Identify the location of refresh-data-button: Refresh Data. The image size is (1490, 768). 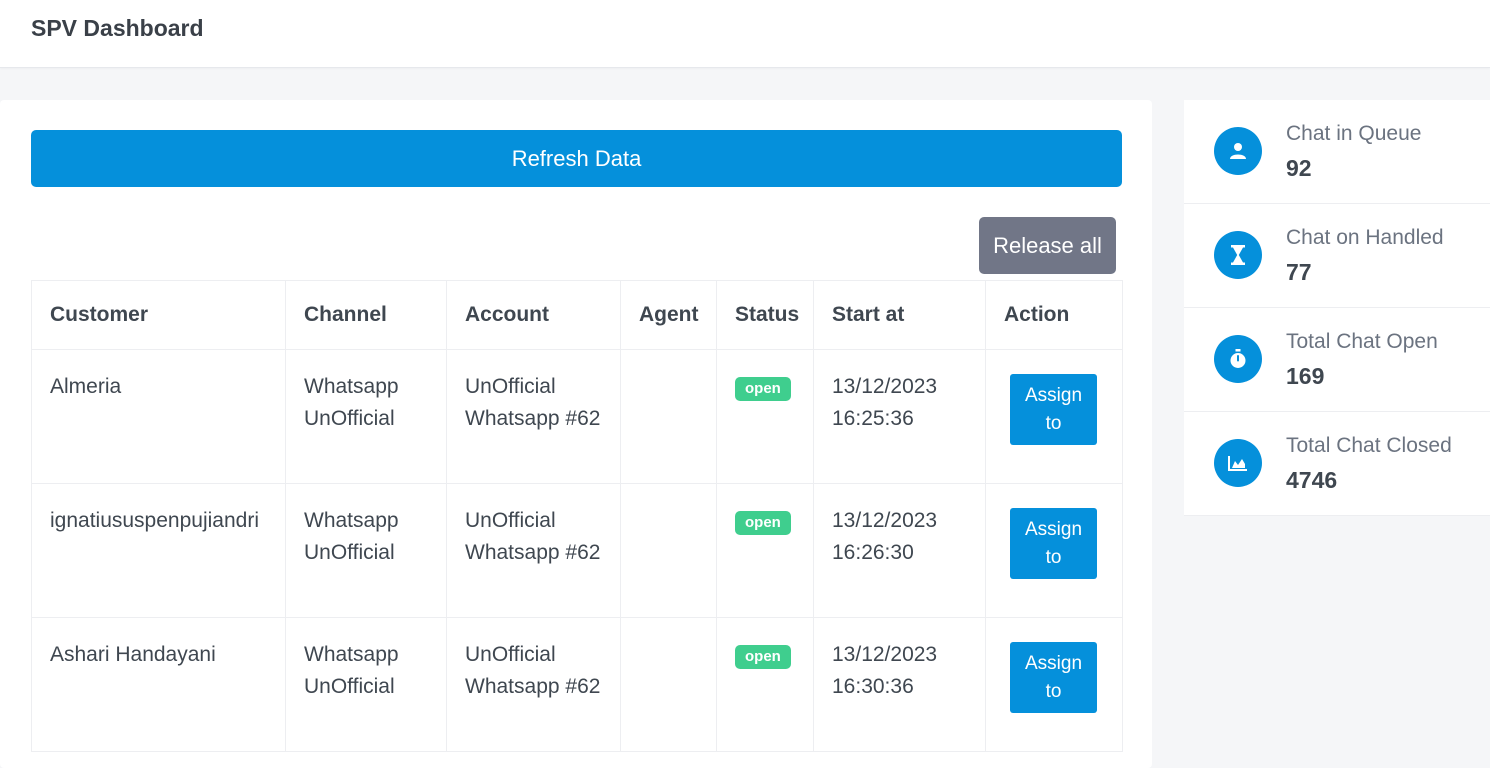
(576, 158).